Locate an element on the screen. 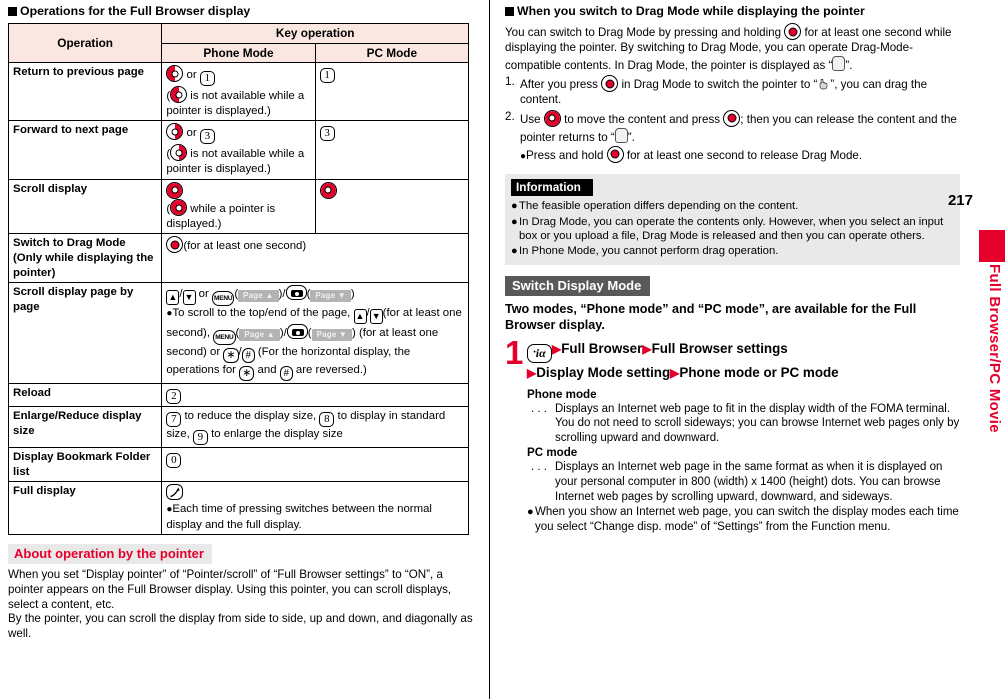 The width and height of the screenshot is (1005, 699). camera-key-icon is located at coordinates (297, 332).